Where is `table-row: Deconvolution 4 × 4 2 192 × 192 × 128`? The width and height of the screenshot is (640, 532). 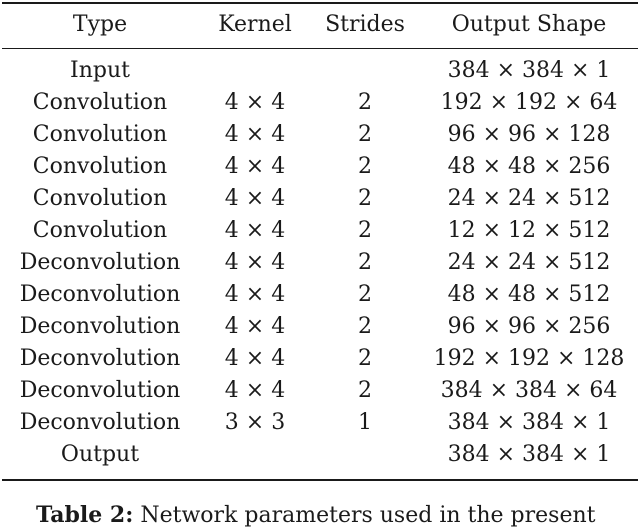
table-row: Deconvolution 4 × 4 2 192 × 192 × 128 is located at coordinates (320, 359).